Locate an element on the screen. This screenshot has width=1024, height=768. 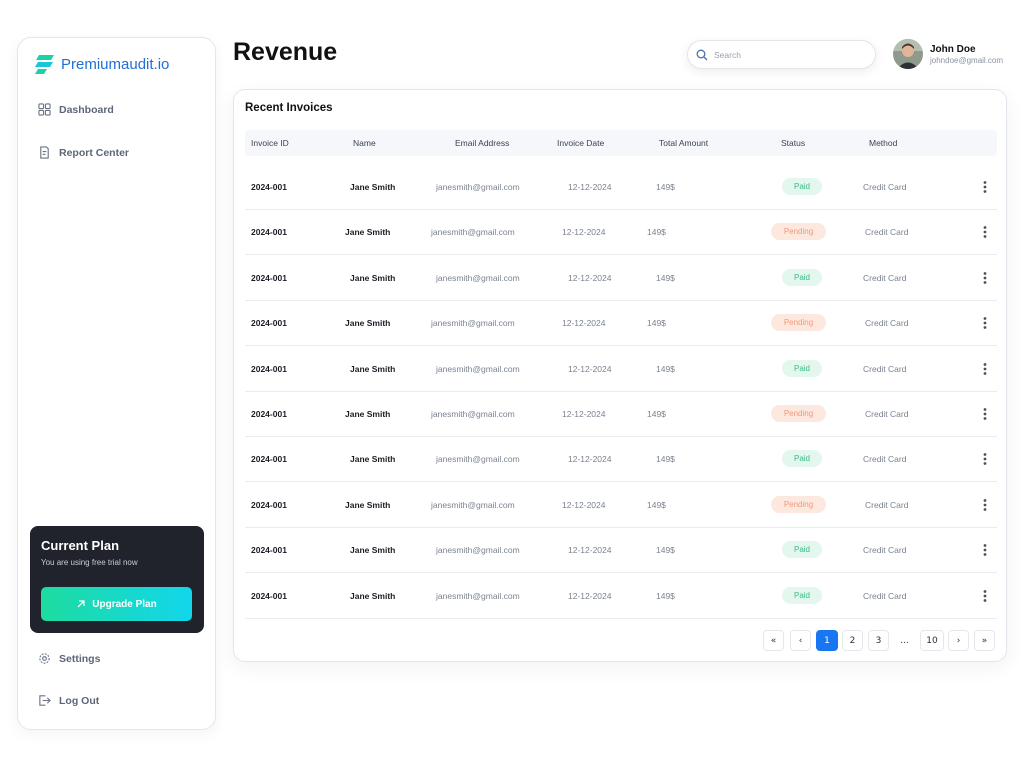
next-page-button: › is located at coordinates (958, 640).